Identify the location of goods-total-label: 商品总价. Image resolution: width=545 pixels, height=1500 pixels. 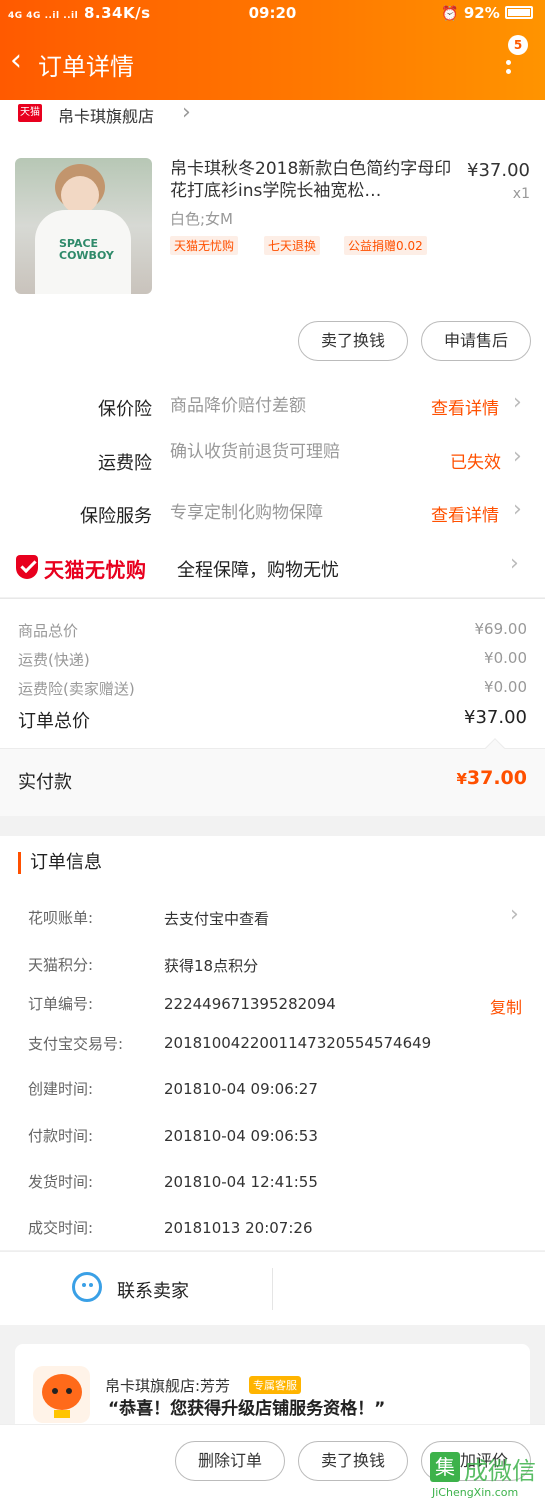
(48, 631).